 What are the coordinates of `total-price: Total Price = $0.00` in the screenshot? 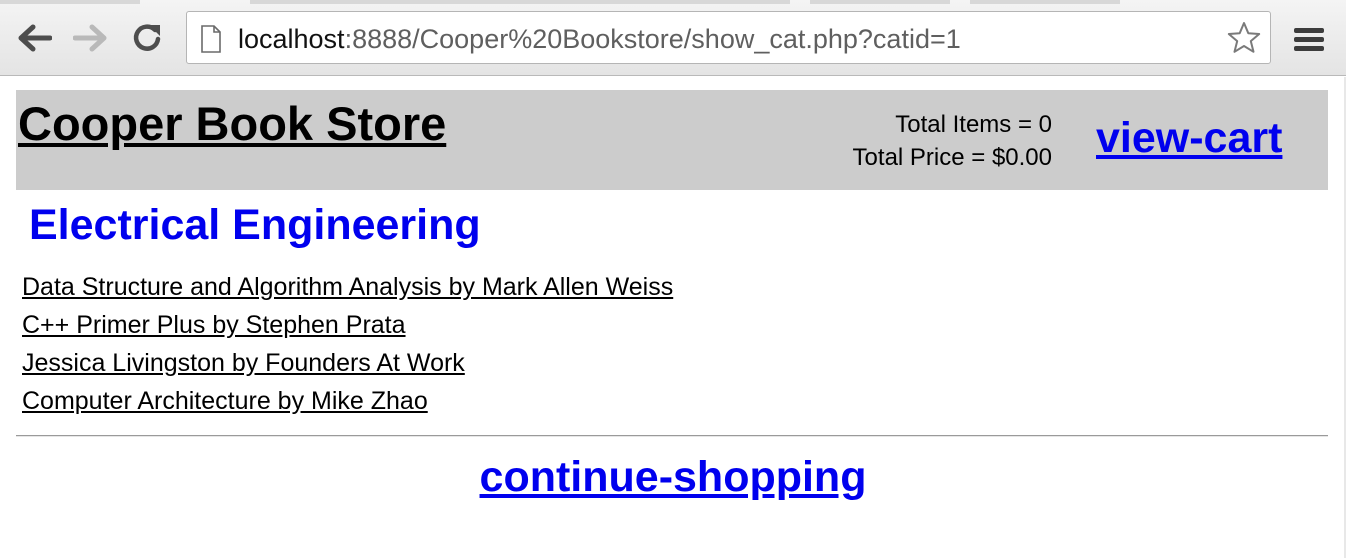 It's located at (952, 157).